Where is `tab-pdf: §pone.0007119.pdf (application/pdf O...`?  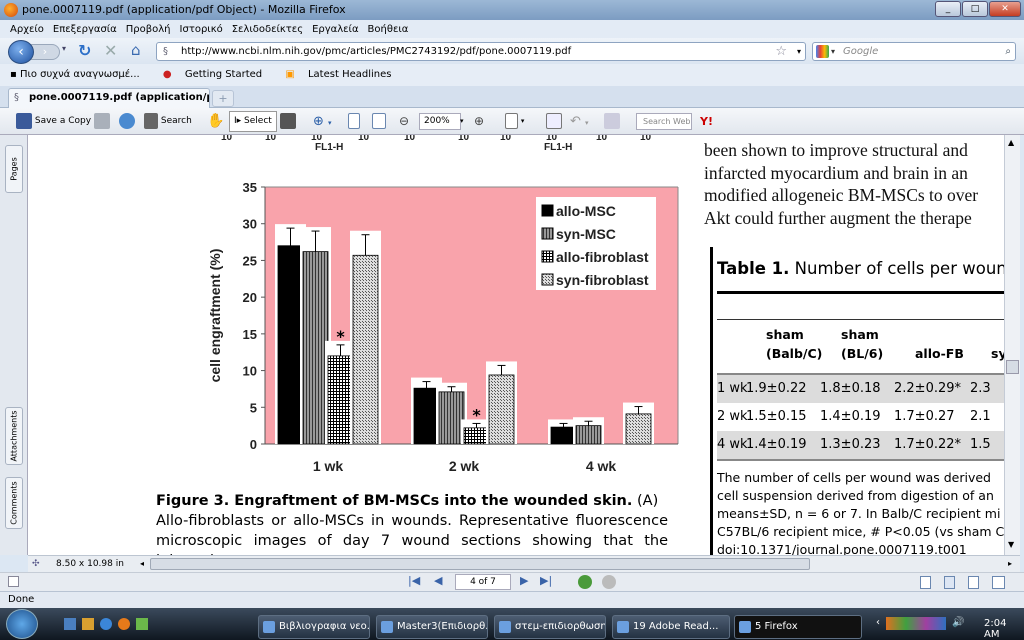
tab-pdf: §pone.0007119.pdf (application/pdf O... is located at coordinates (109, 98).